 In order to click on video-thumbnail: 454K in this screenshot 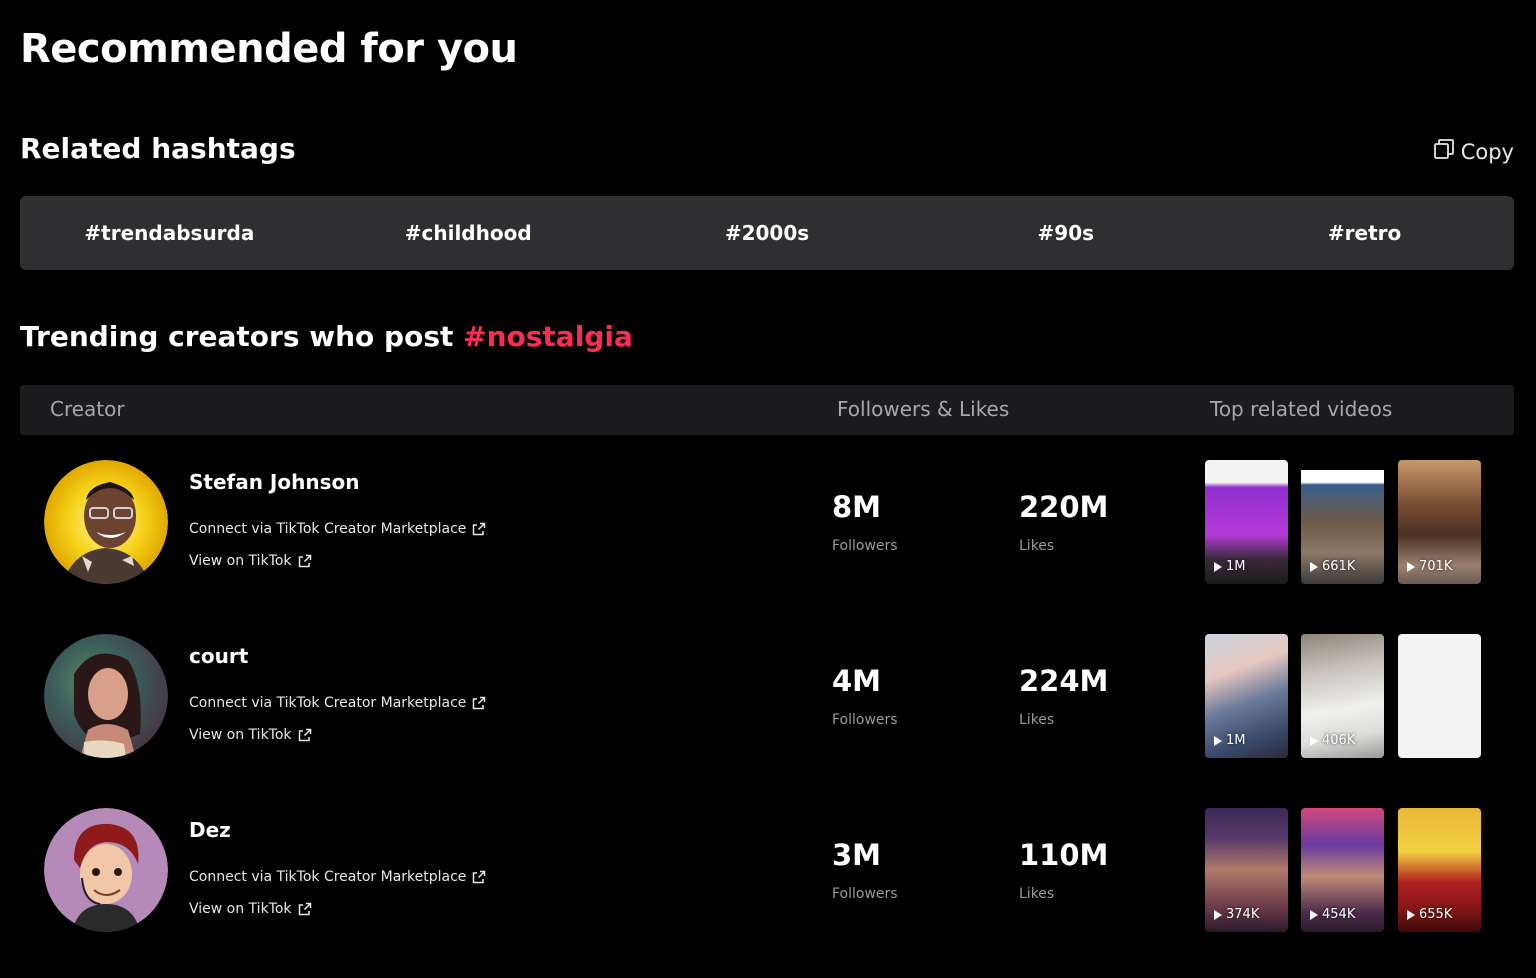, I will do `click(1342, 870)`.